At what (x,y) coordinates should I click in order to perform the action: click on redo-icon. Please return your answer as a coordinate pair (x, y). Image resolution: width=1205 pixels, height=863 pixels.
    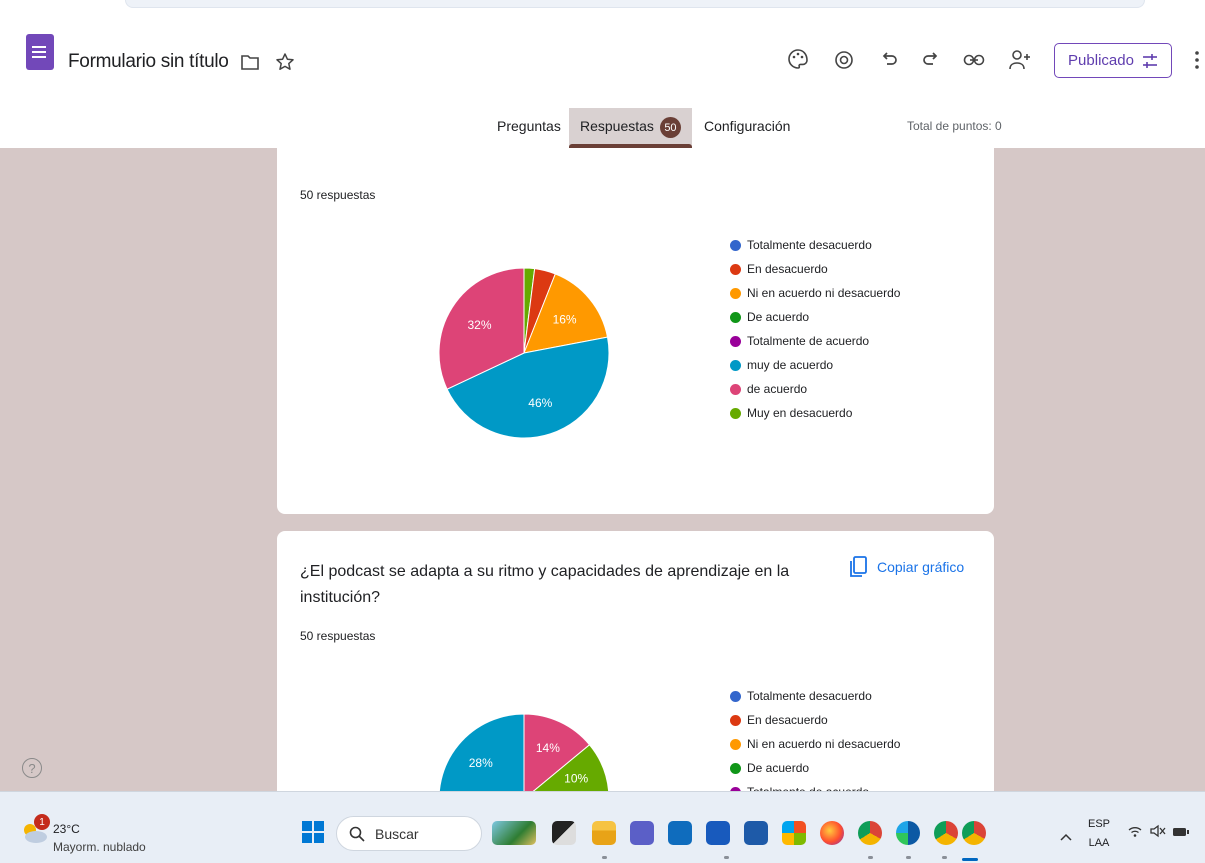
    Looking at the image, I should click on (931, 60).